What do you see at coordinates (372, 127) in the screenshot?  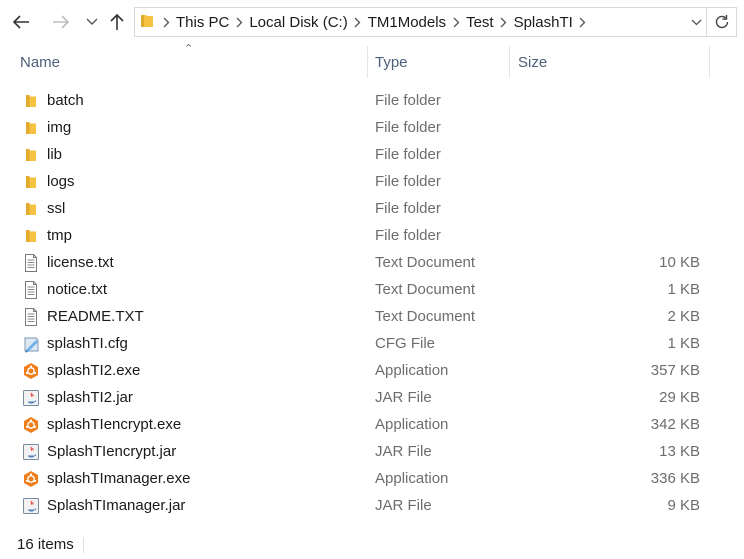 I see `file-row: img File folder` at bounding box center [372, 127].